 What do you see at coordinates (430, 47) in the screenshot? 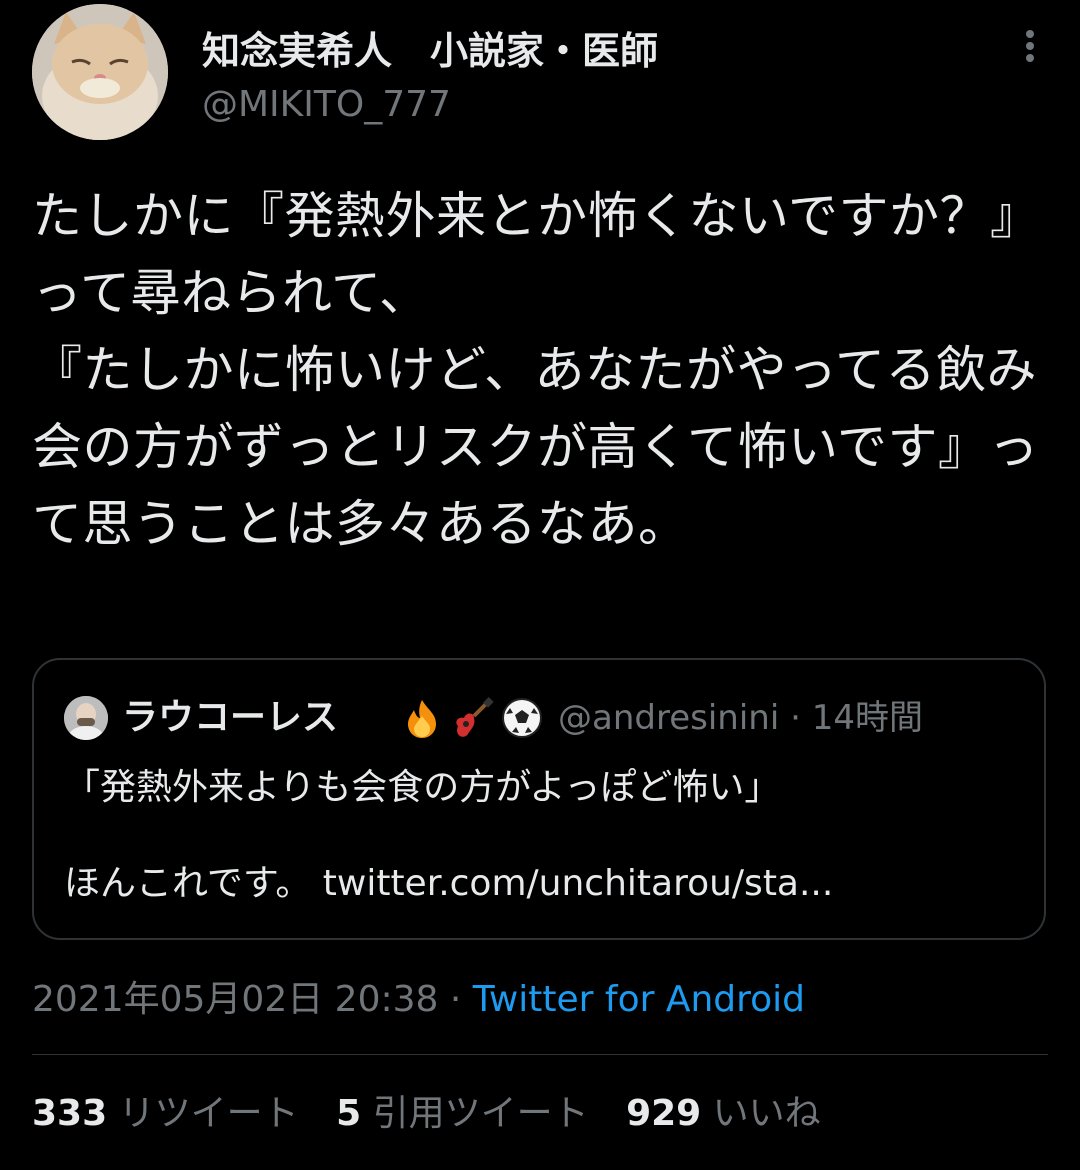
I see `author-name: 知念実希人 小説家・医師` at bounding box center [430, 47].